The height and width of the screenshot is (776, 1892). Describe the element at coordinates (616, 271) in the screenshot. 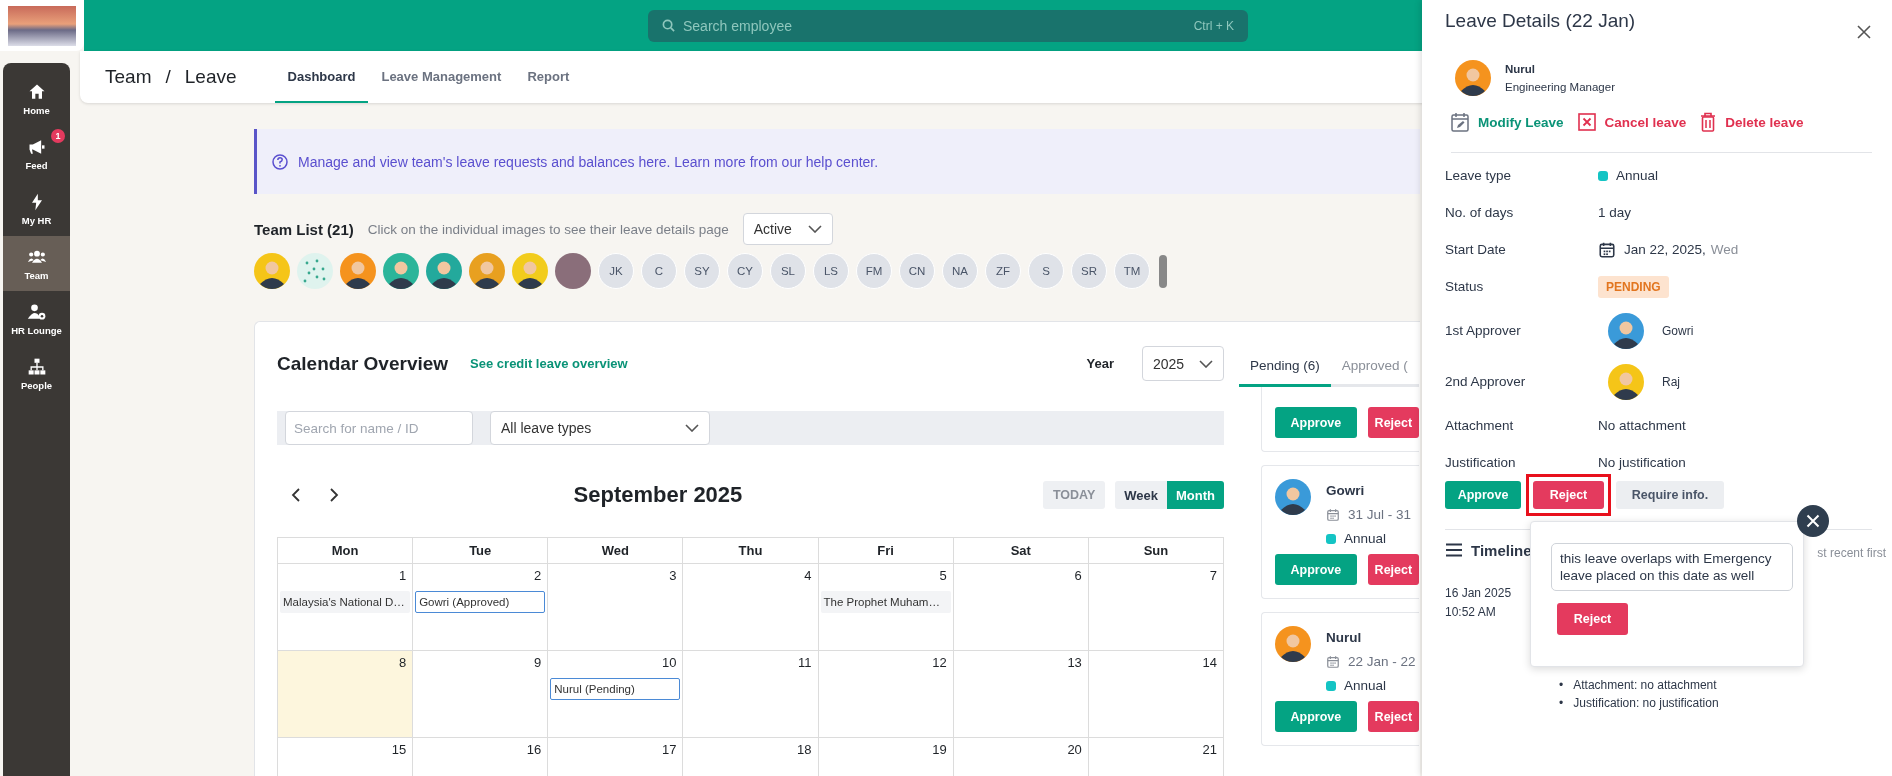

I see `initials-avatar: JK` at that location.